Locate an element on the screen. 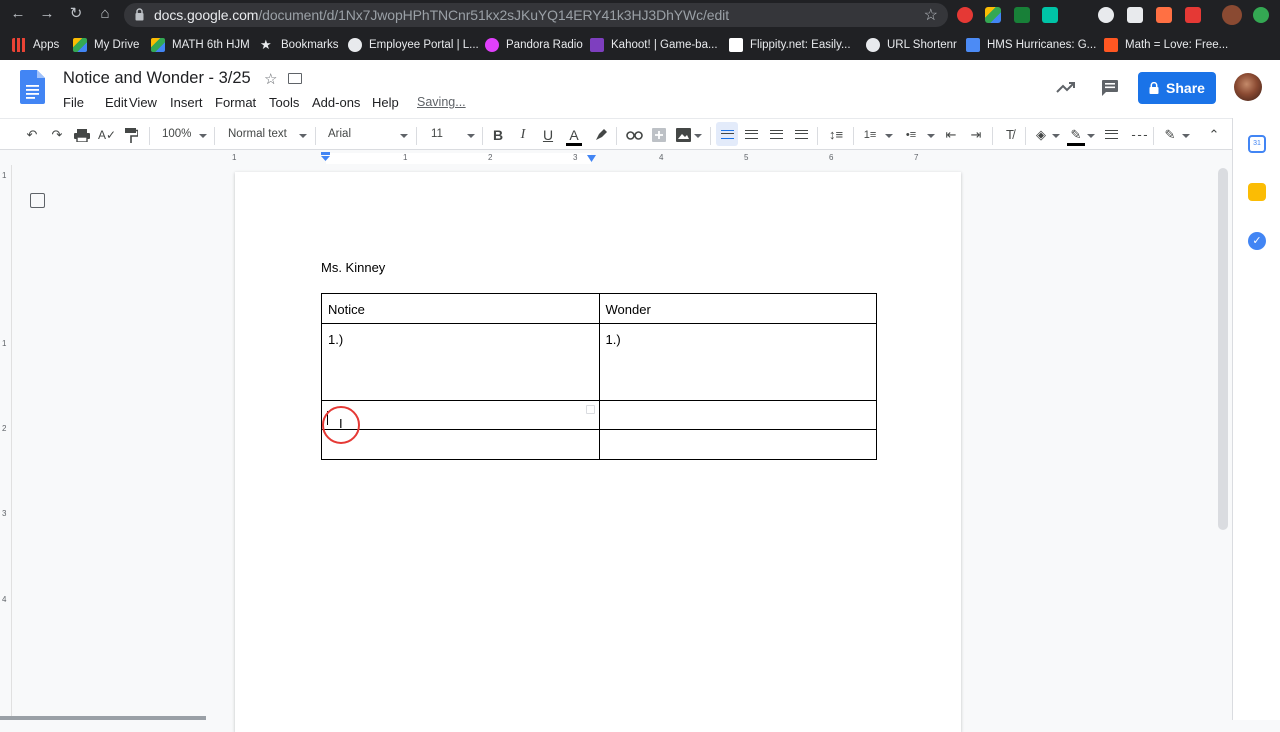  text-color-button: A is located at coordinates (574, 136).